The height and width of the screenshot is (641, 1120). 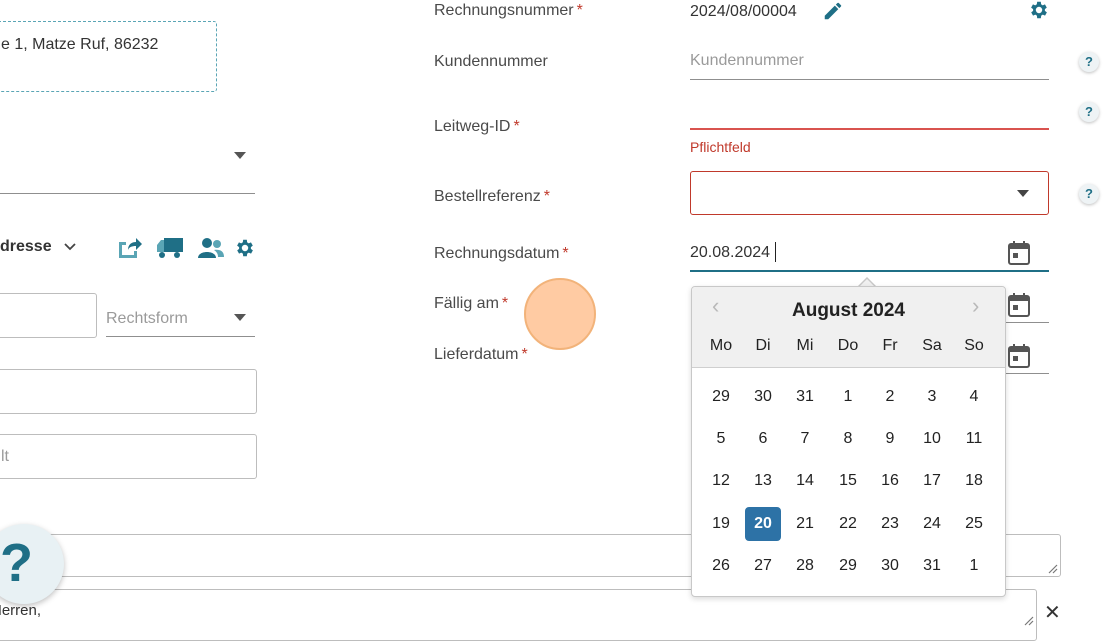 What do you see at coordinates (974, 397) in the screenshot?
I see `calendar-day: 4` at bounding box center [974, 397].